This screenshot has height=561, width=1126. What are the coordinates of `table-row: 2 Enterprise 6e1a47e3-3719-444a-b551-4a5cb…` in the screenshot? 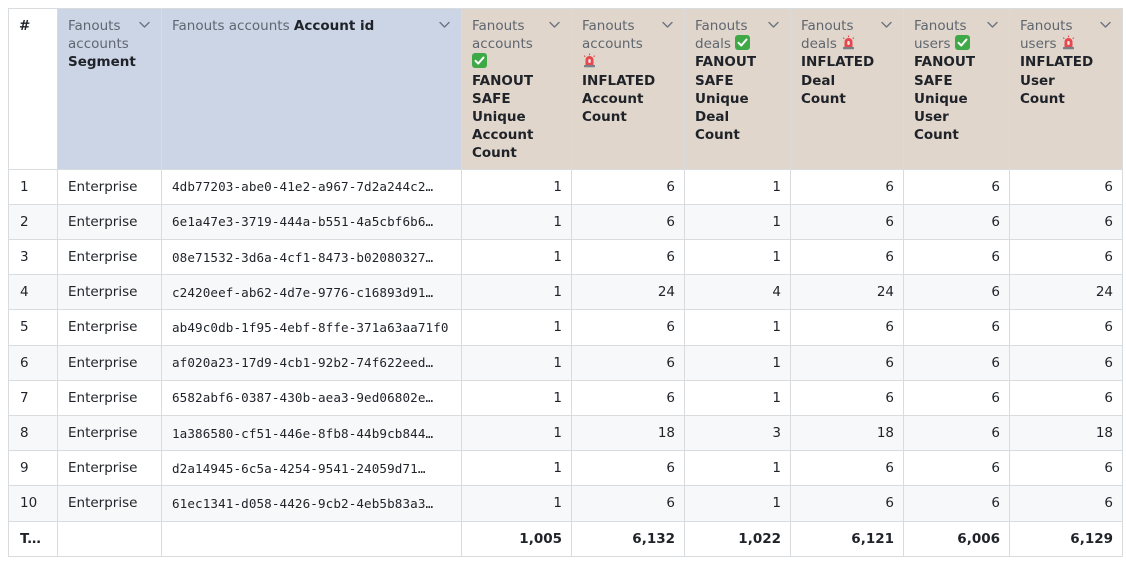 It's located at (565, 222).